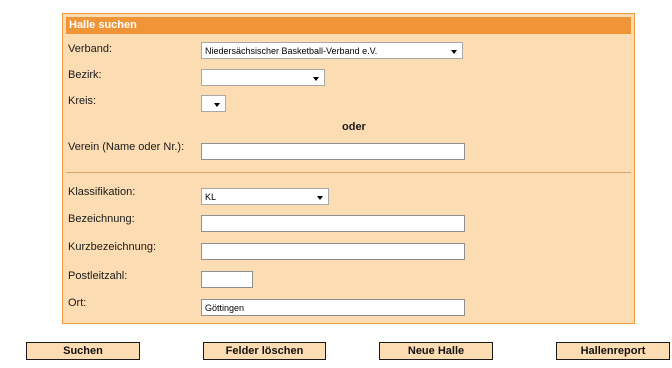 The image size is (672, 368). I want to click on ort-label: Ort:, so click(77, 303).